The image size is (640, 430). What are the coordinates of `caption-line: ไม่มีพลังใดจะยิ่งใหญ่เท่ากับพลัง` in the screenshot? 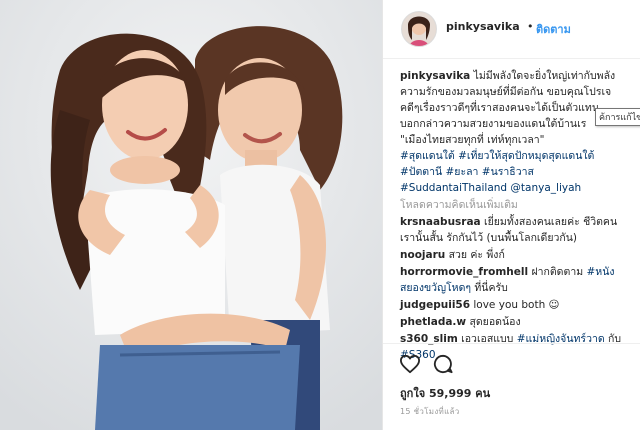 It's located at (544, 76).